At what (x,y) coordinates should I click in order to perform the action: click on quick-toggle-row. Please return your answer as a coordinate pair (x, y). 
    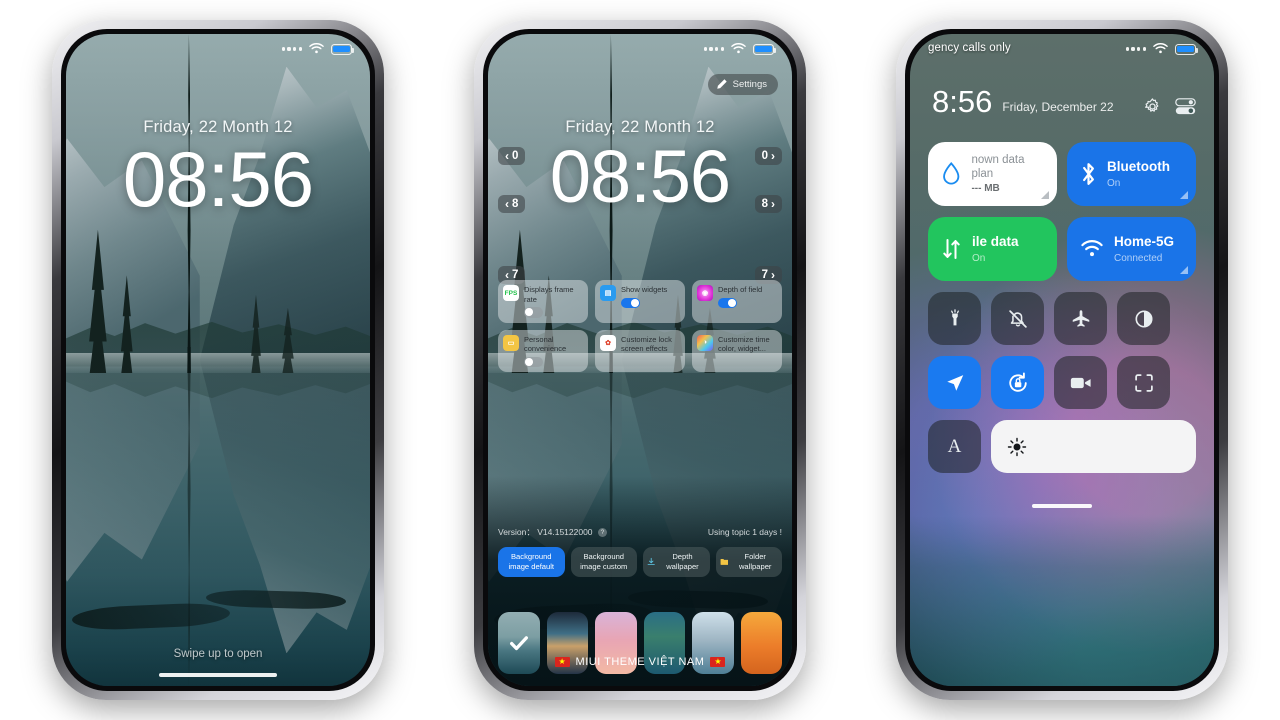
    Looking at the image, I should click on (1062, 318).